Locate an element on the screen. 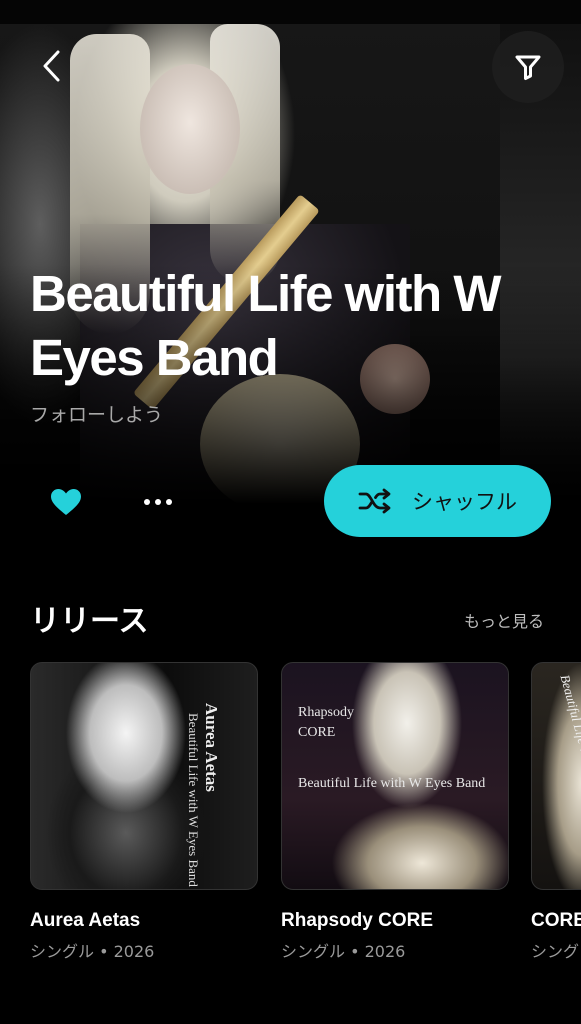 This screenshot has width=581, height=1024. filter-icon is located at coordinates (528, 67).